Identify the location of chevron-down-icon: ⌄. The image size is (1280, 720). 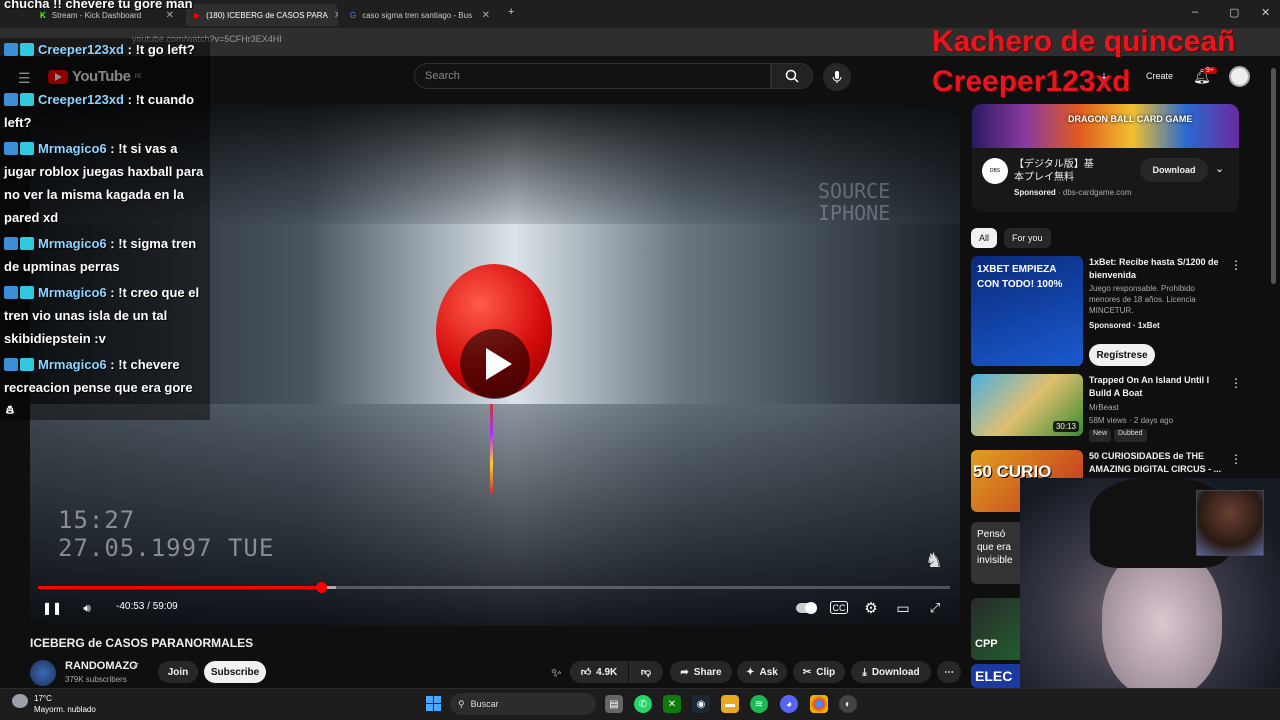
(1219, 168).